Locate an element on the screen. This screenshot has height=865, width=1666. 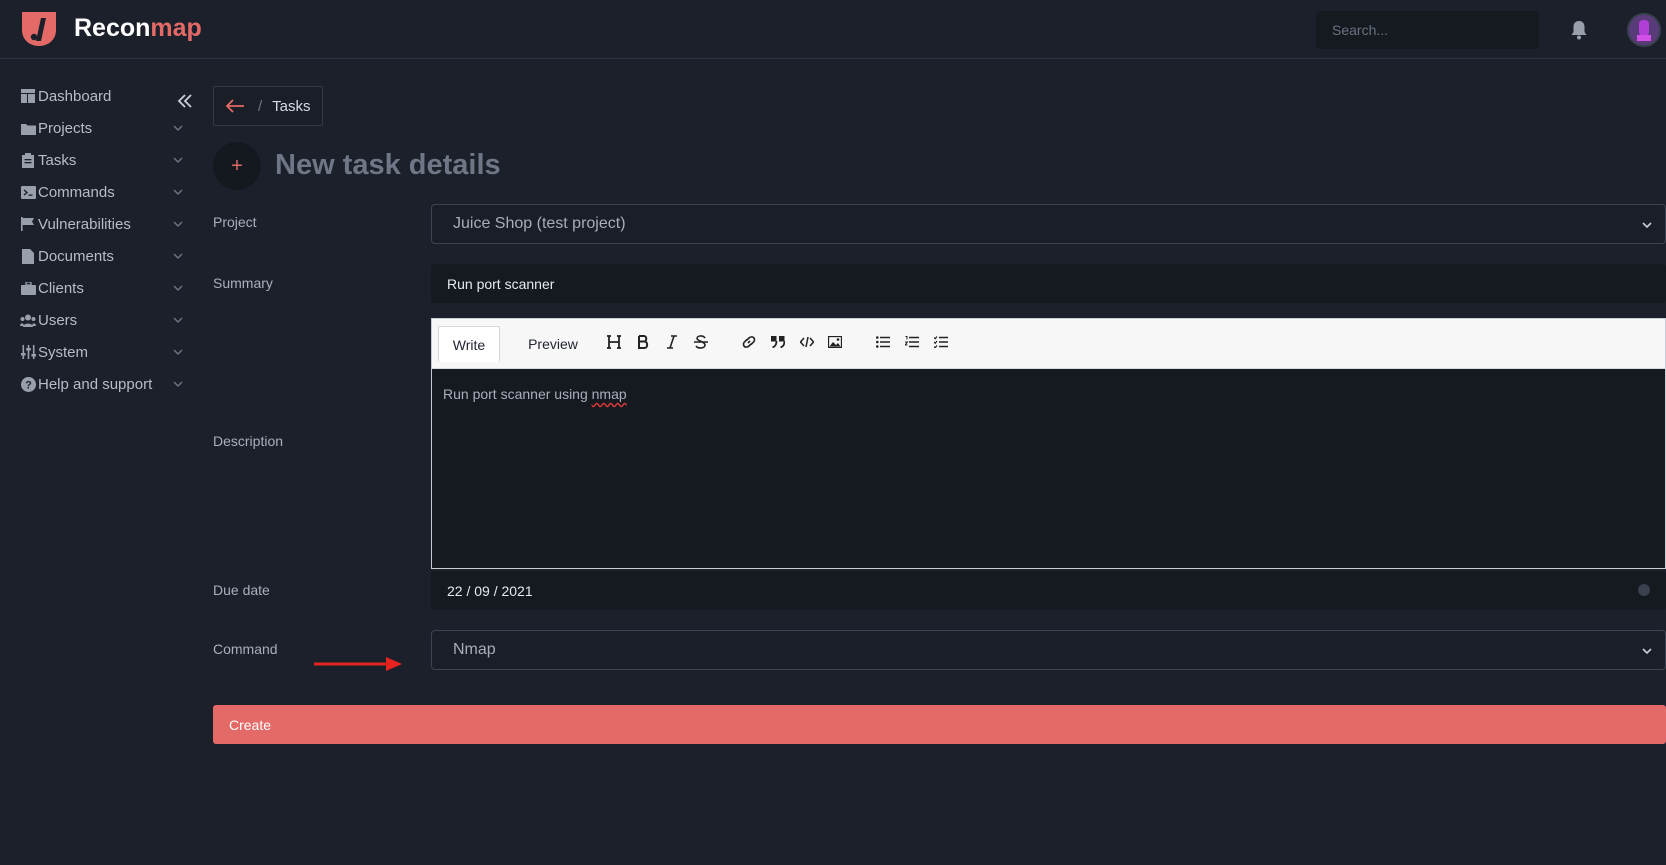
numbered-list-icon is located at coordinates (912, 342).